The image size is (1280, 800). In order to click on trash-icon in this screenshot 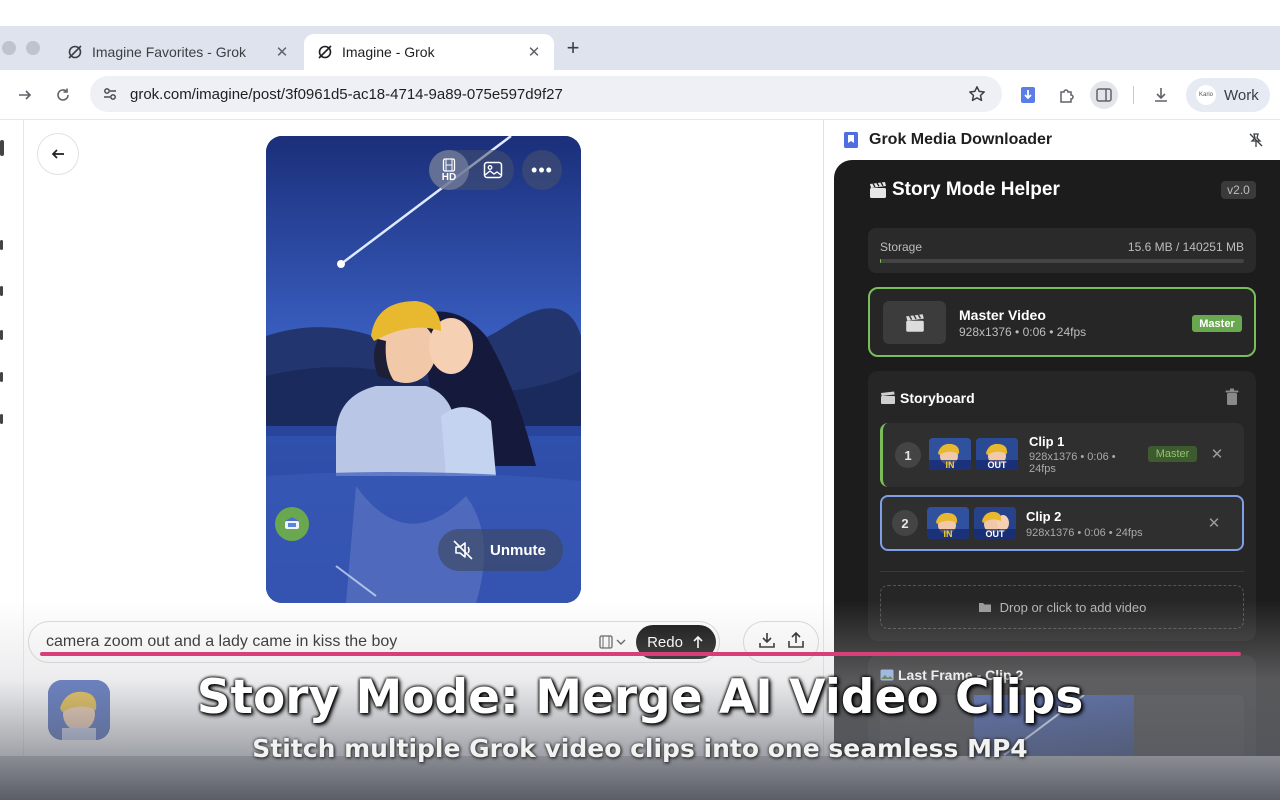, I will do `click(1232, 397)`.